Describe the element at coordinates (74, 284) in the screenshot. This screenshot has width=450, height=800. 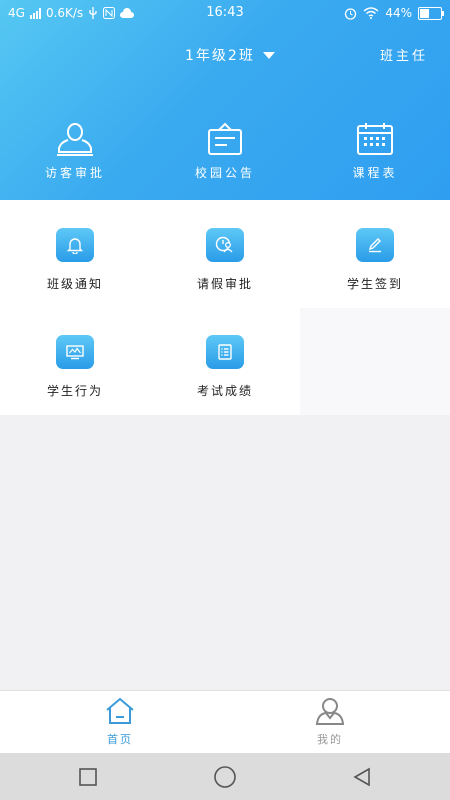
I see `grid-item-label: 班级通知` at that location.